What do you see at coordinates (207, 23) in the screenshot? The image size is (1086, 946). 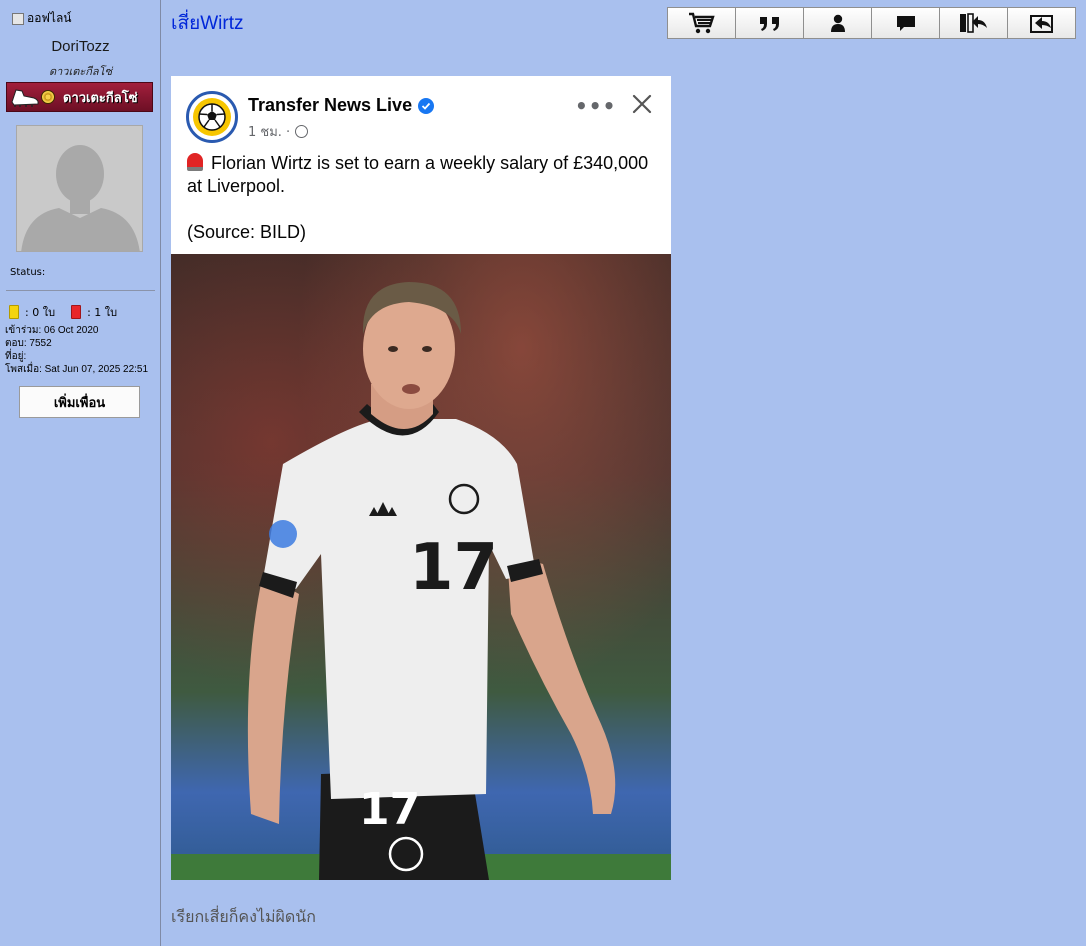 I see `post-title-link: เสี่ยWirtz` at bounding box center [207, 23].